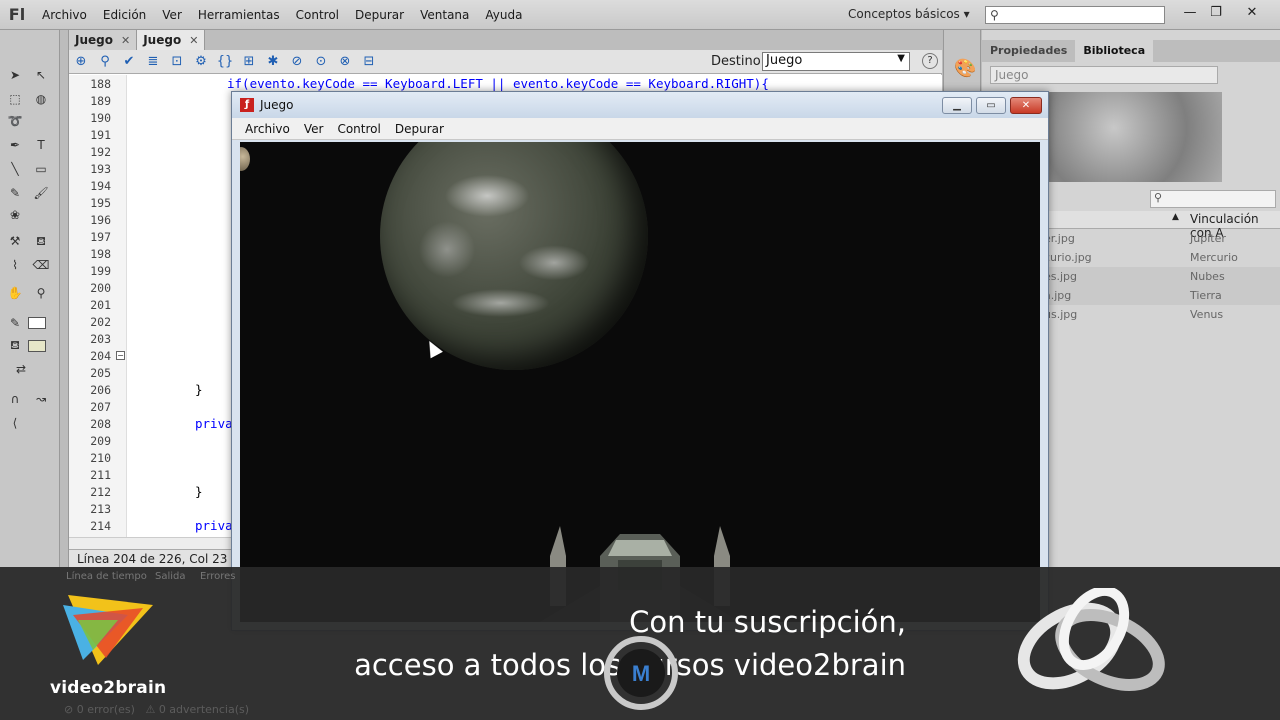  I want to click on text-tool-icon: T, so click(41, 145).